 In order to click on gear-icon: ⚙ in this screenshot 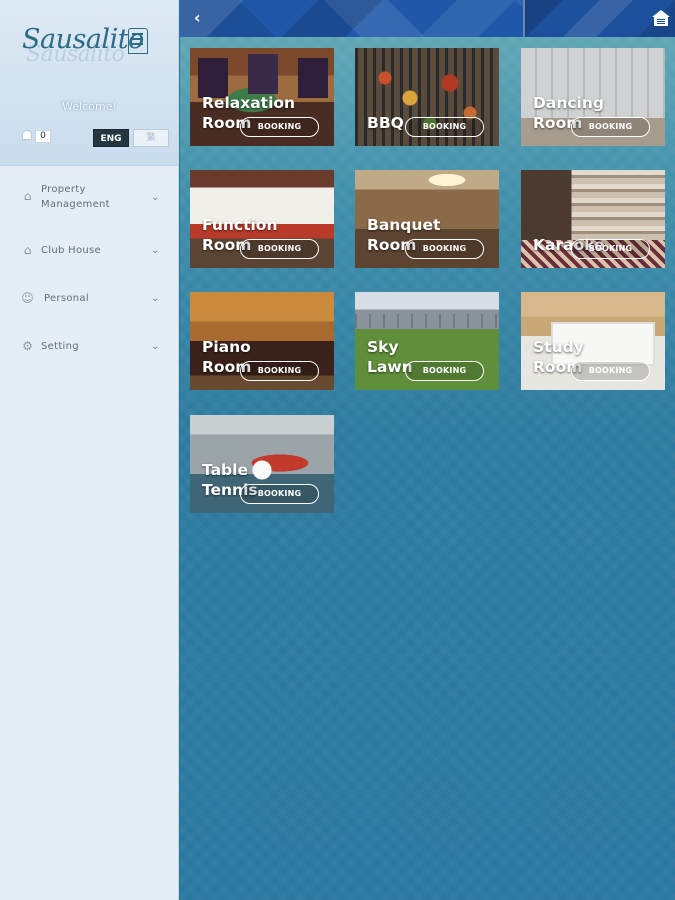, I will do `click(27, 346)`.